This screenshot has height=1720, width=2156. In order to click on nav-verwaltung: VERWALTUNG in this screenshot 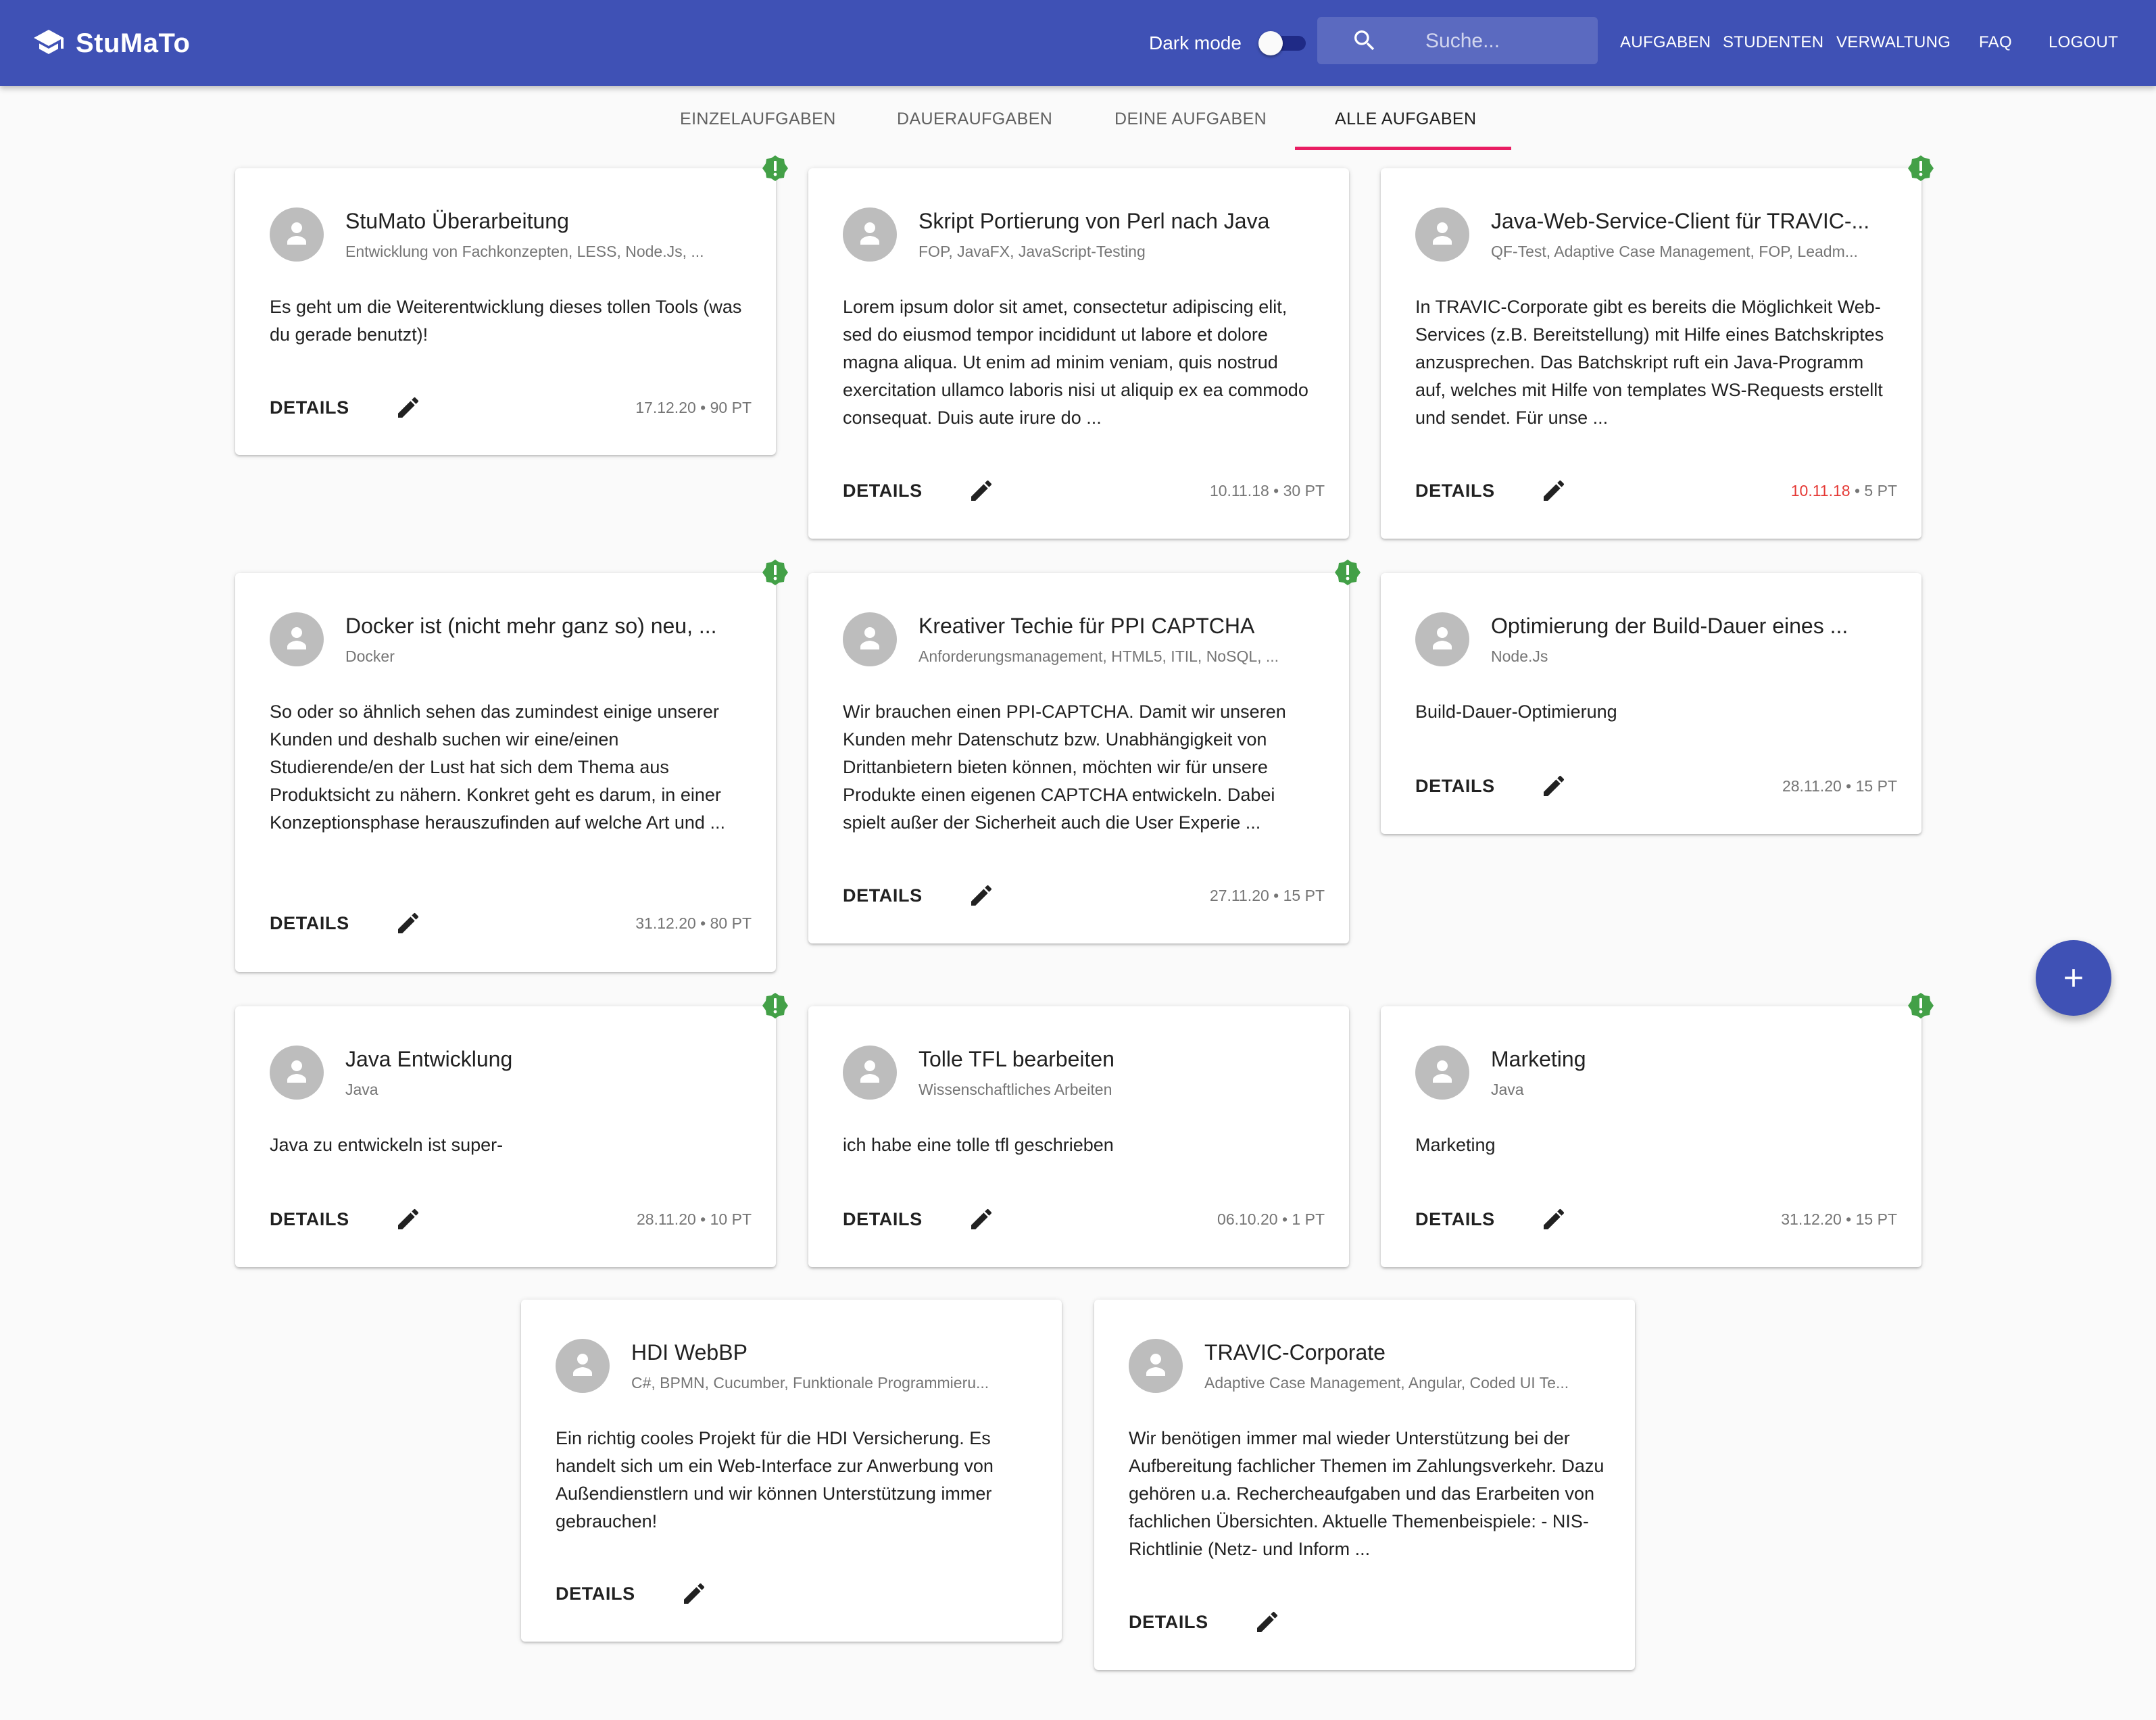, I will do `click(1893, 42)`.